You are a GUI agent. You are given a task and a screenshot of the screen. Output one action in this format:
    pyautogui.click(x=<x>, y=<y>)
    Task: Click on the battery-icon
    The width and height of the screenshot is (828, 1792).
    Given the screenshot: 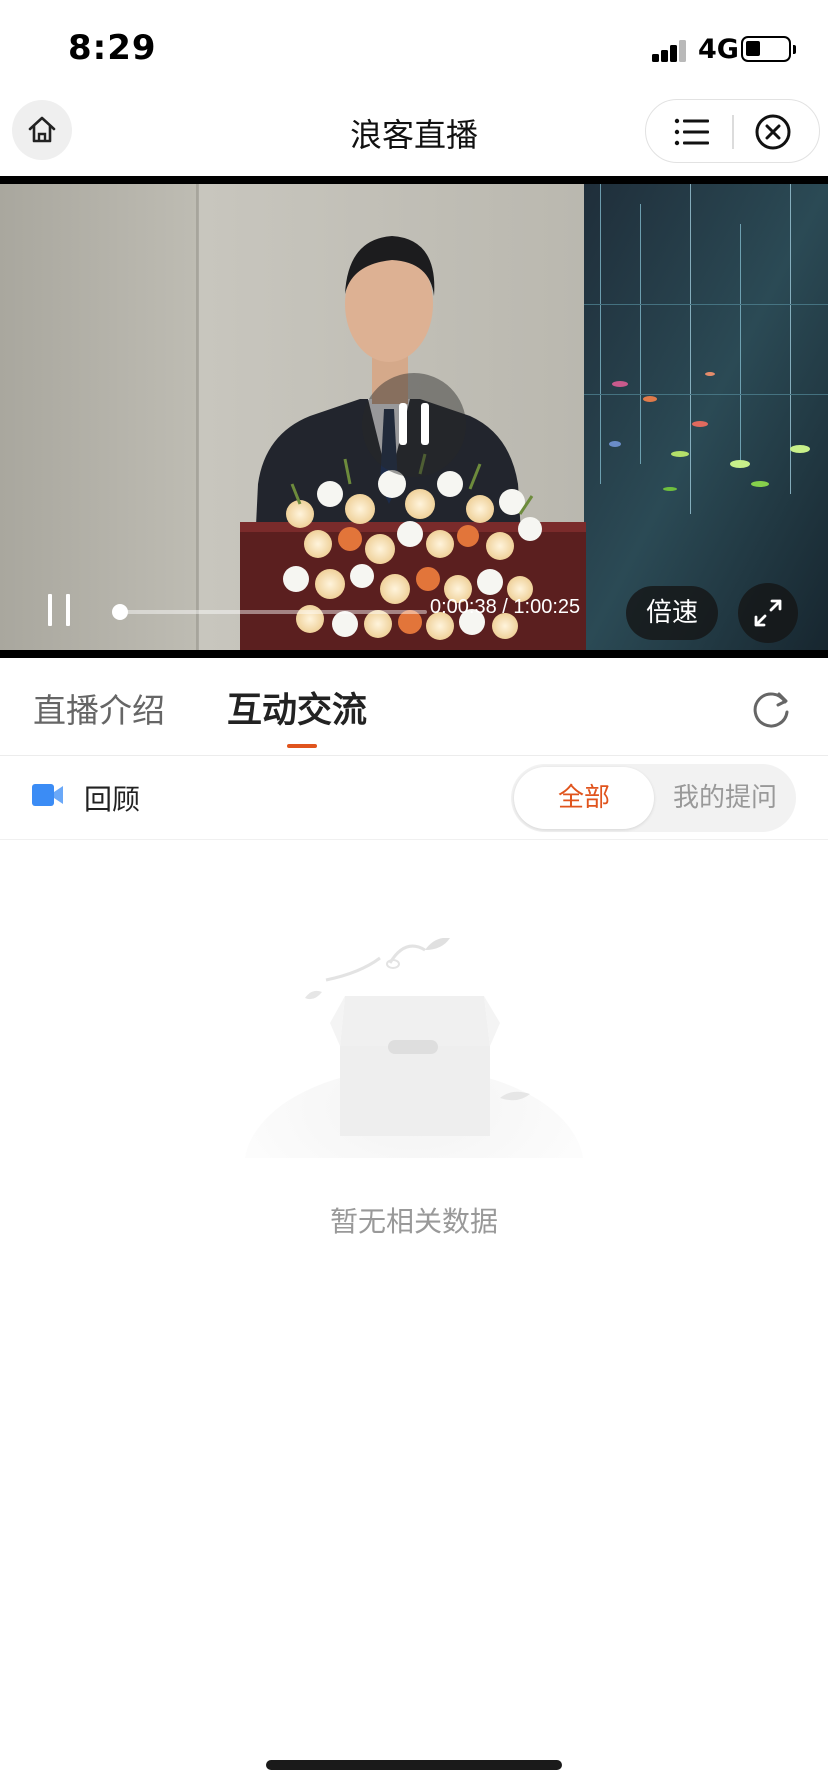 What is the action you would take?
    pyautogui.click(x=768, y=49)
    